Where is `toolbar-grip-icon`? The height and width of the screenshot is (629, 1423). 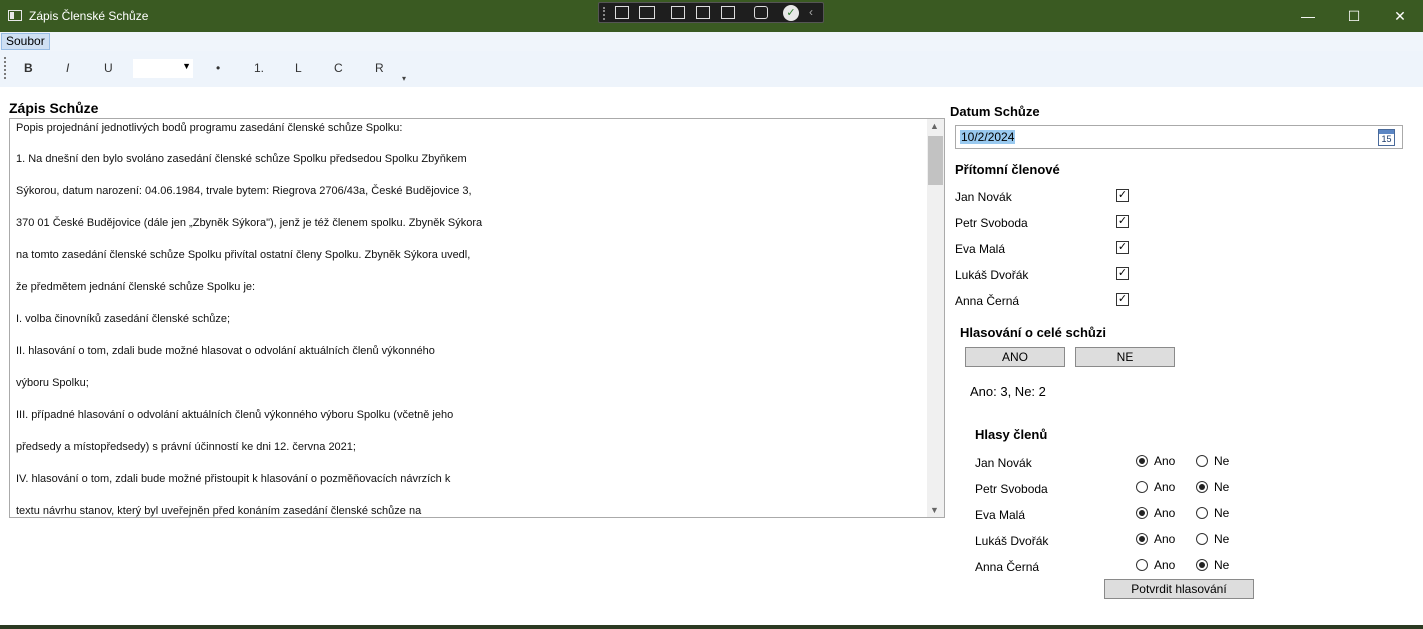 toolbar-grip-icon is located at coordinates (5, 68).